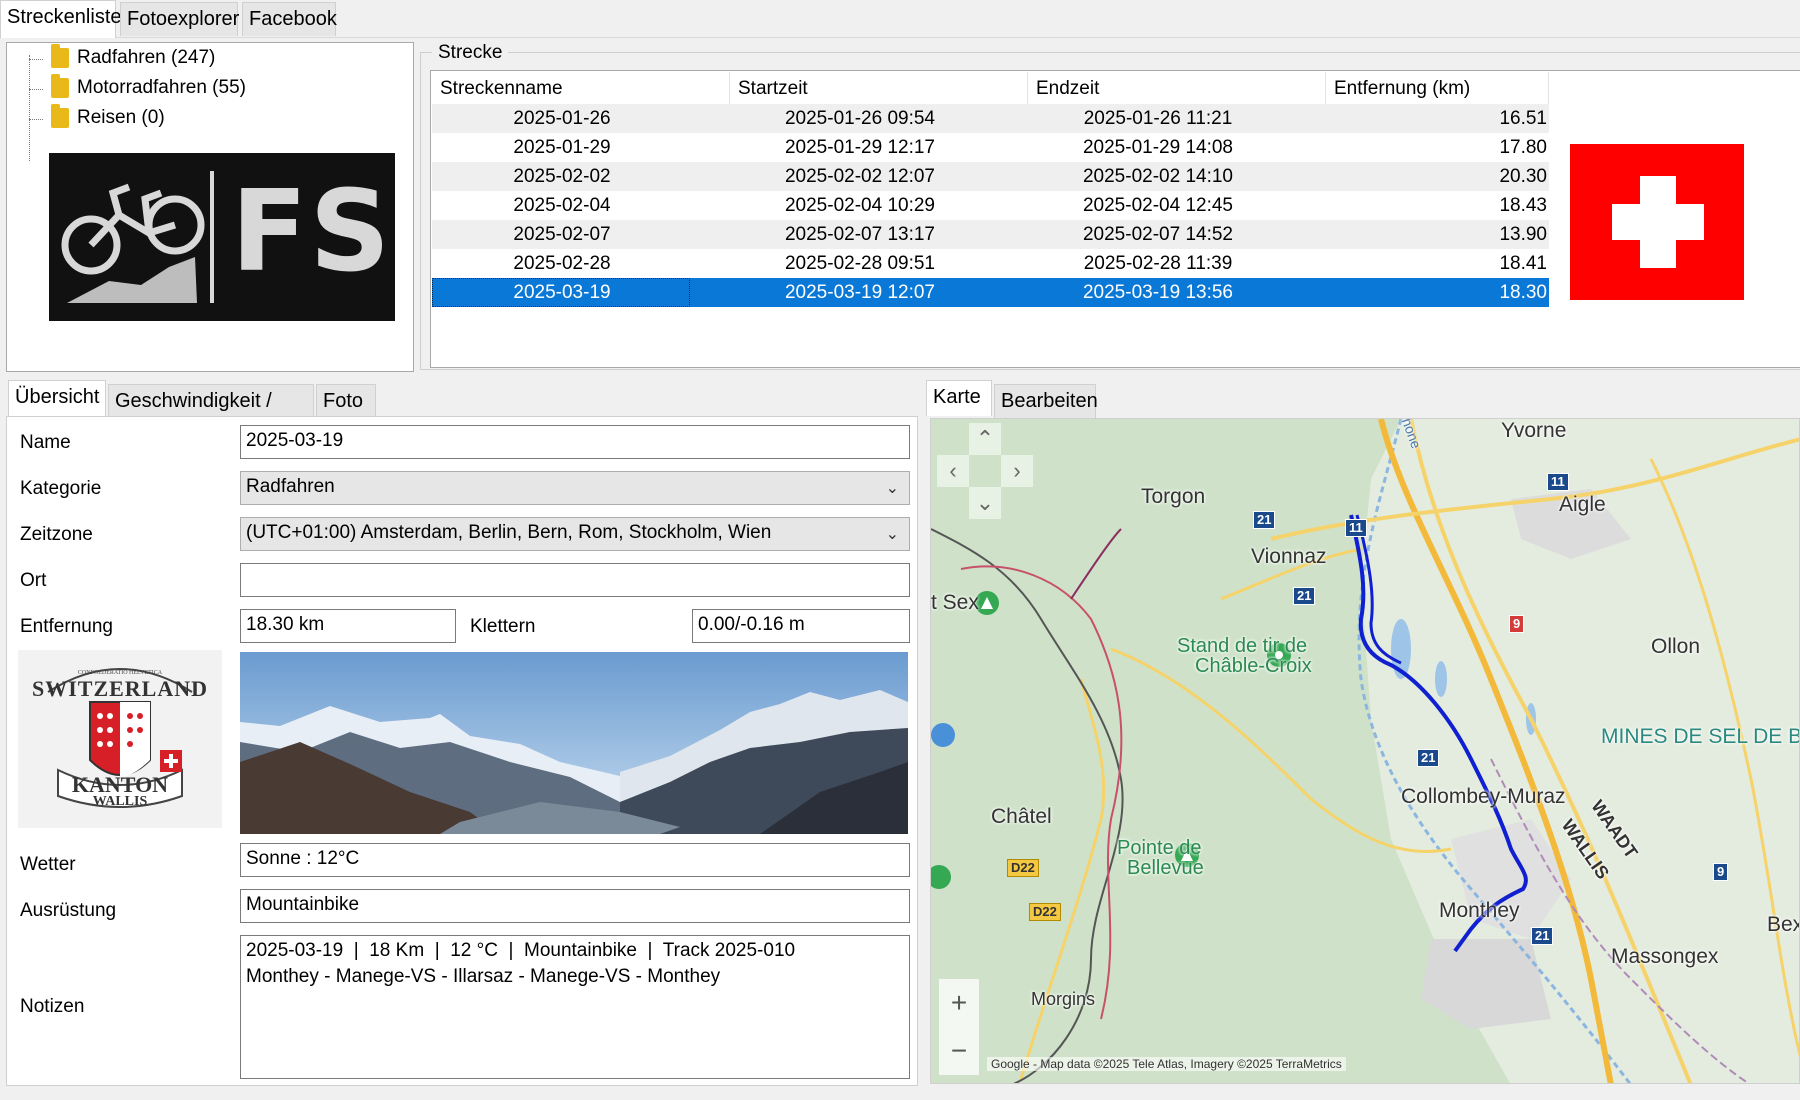 This screenshot has height=1100, width=1800. Describe the element at coordinates (66, 626) in the screenshot. I see `entfernung-label: Entfernung` at that location.